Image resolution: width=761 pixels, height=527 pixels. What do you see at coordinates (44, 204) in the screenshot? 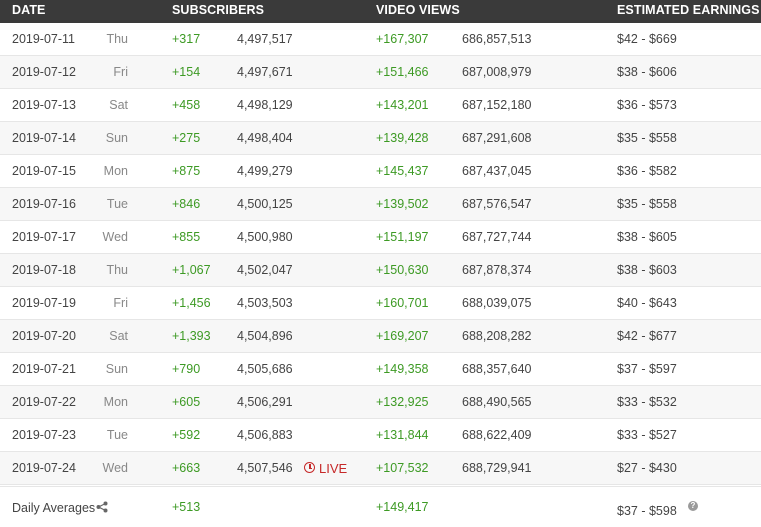
I see `row-date: 2019-07-16` at bounding box center [44, 204].